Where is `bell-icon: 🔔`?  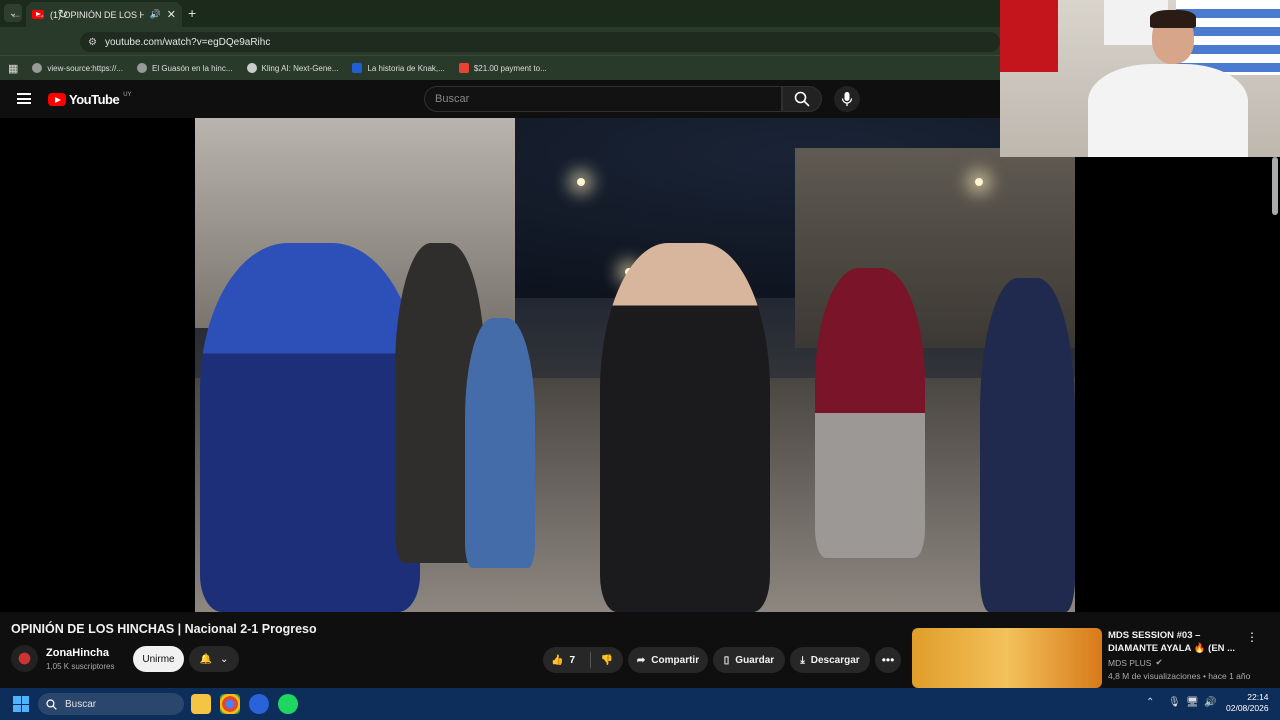
bell-icon: 🔔 is located at coordinates (206, 659).